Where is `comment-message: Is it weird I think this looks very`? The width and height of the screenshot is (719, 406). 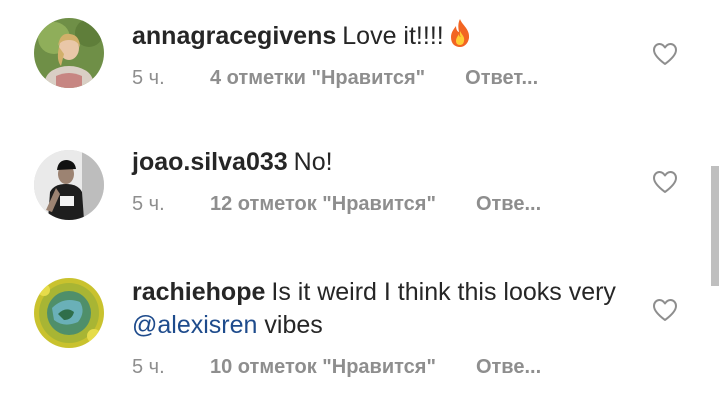 comment-message: Is it weird I think this looks very is located at coordinates (443, 292).